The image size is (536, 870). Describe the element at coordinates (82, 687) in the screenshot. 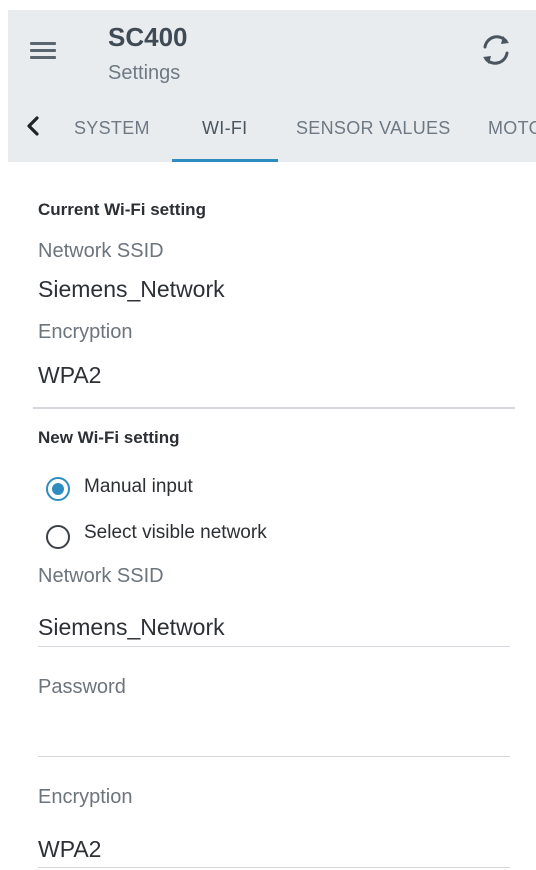

I see `password-label: Password` at that location.